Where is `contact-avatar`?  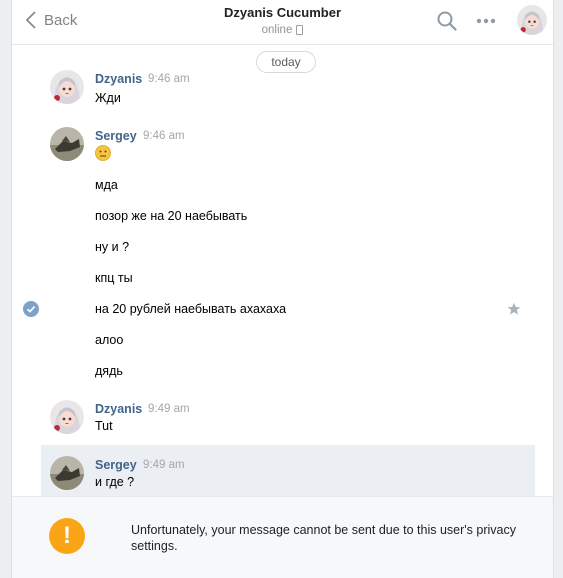 contact-avatar is located at coordinates (532, 20).